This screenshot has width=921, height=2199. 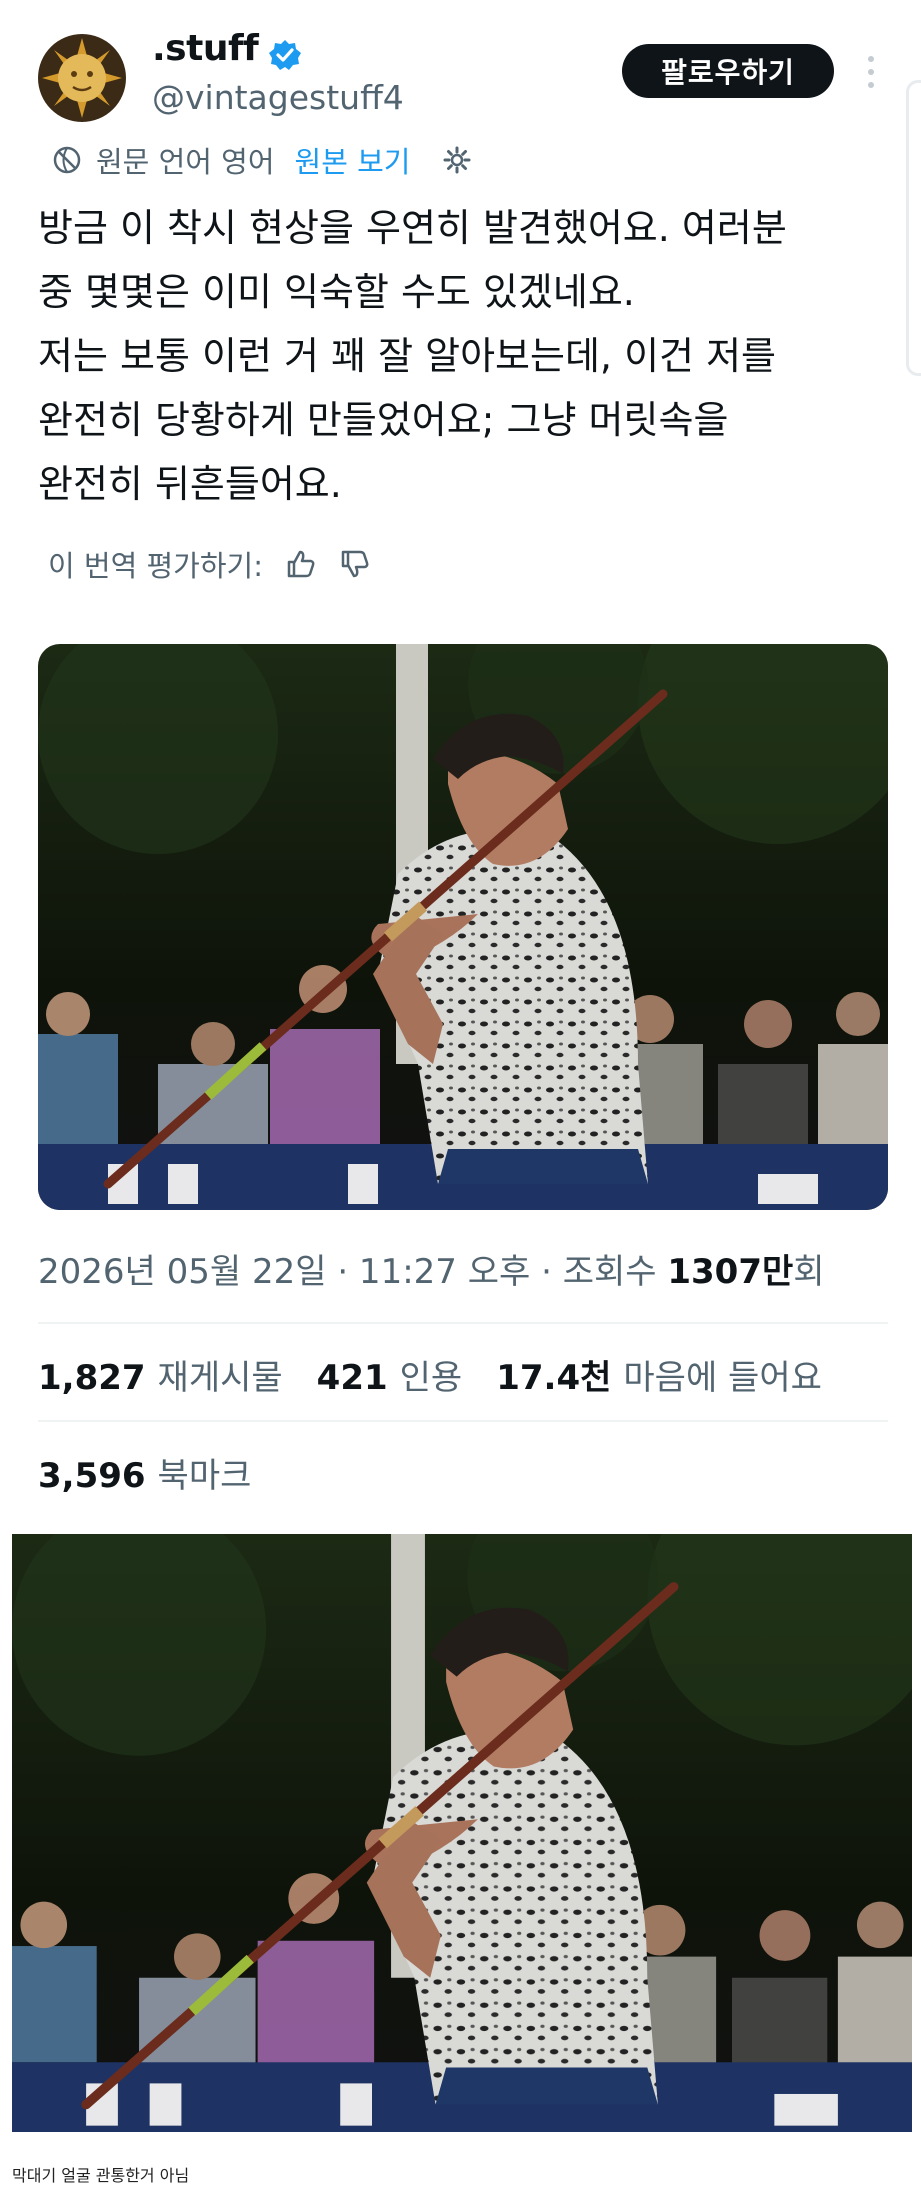 What do you see at coordinates (871, 72) in the screenshot?
I see `more-icon` at bounding box center [871, 72].